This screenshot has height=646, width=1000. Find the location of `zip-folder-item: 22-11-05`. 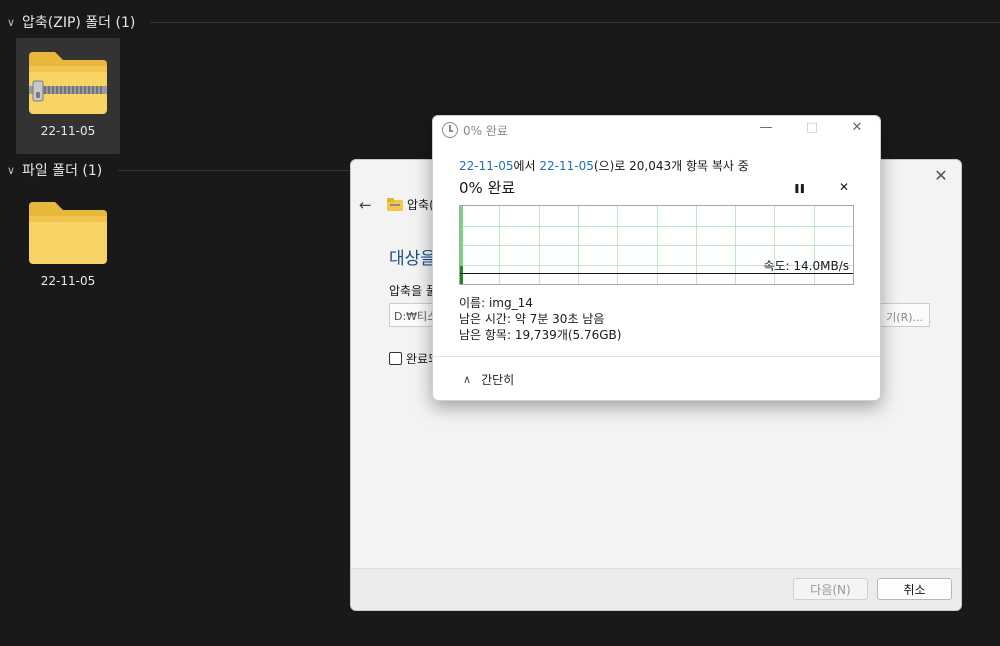

zip-folder-item: 22-11-05 is located at coordinates (68, 96).